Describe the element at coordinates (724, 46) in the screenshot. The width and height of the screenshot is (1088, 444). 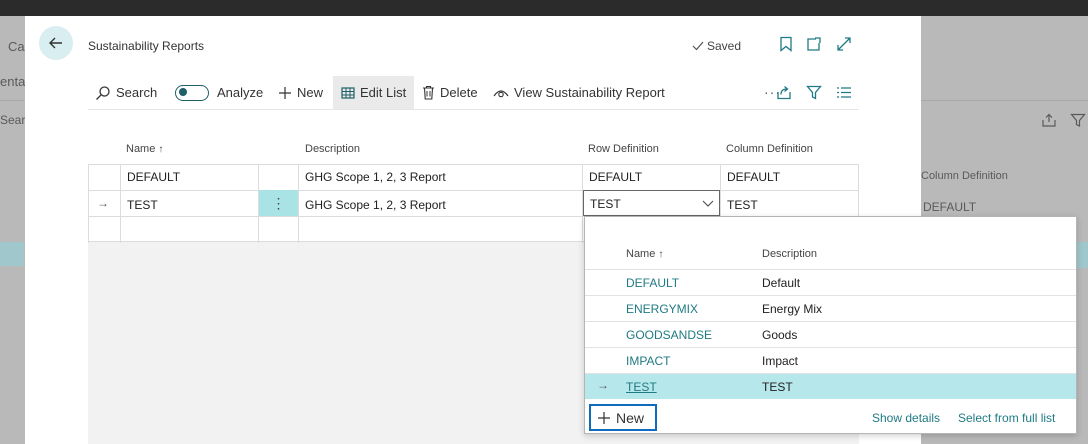
I see `saved-label: Saved` at that location.